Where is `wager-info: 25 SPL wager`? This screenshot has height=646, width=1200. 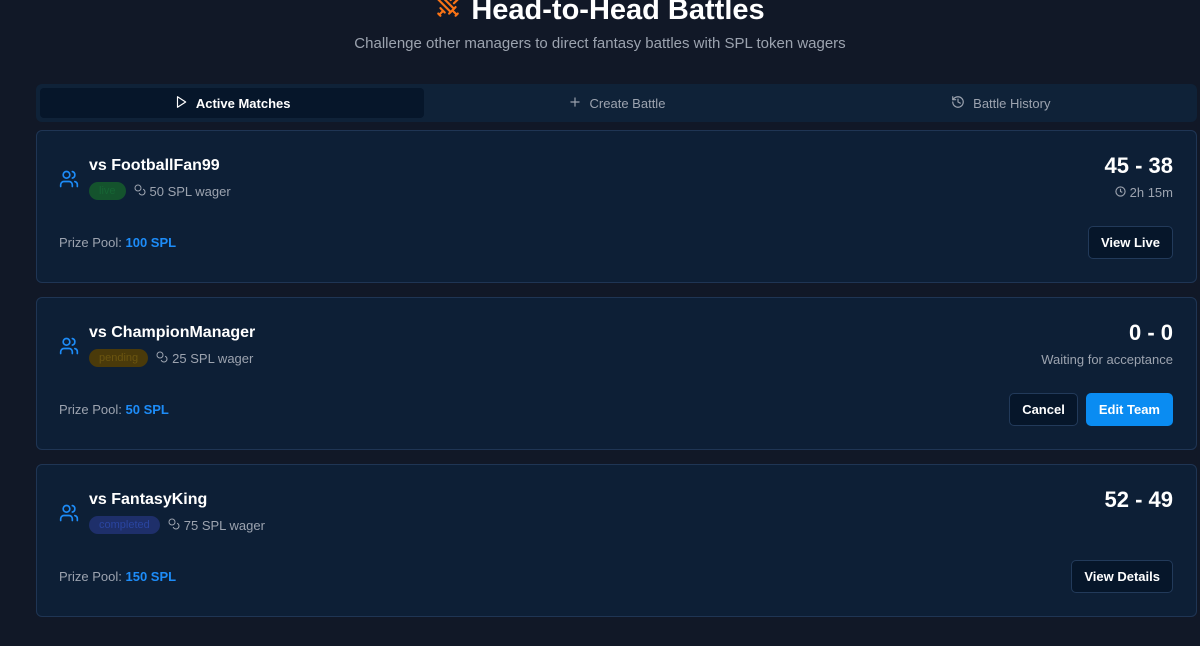
wager-info: 25 SPL wager is located at coordinates (204, 358).